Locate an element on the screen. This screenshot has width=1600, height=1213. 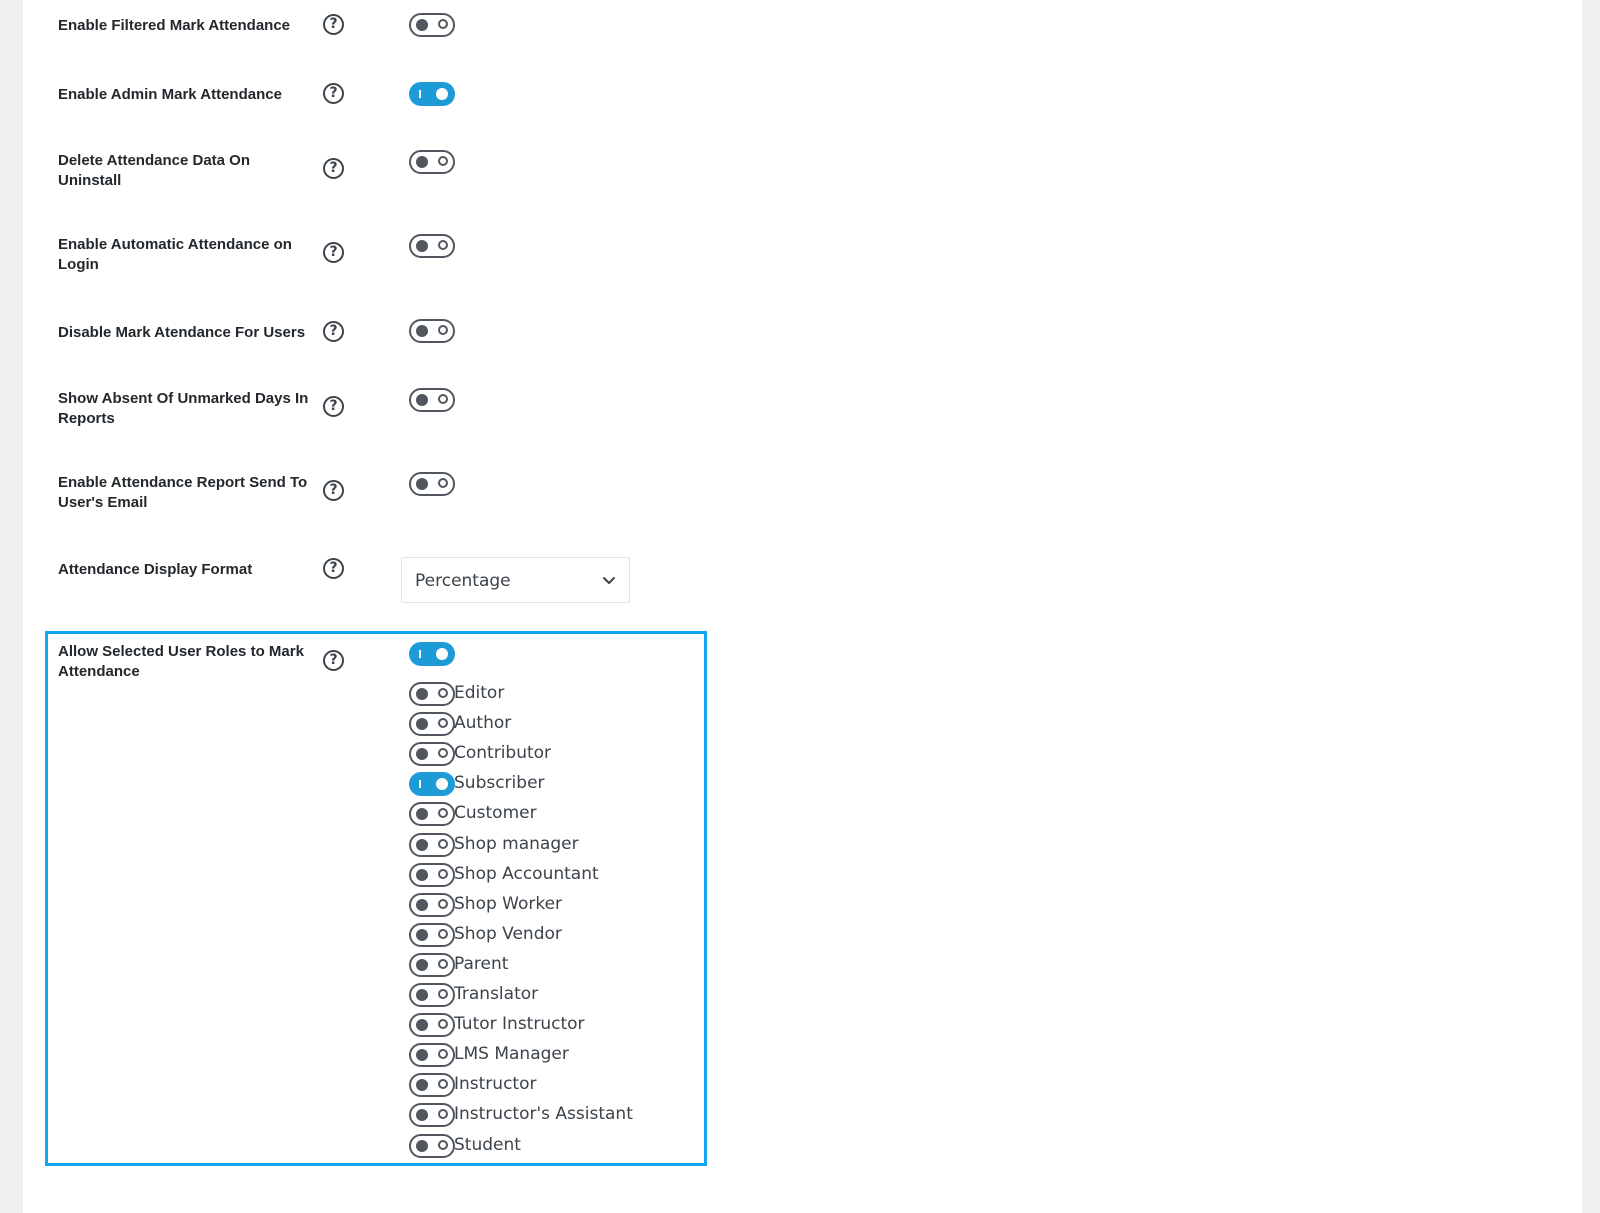
toggle-filtered-mark is located at coordinates (432, 25).